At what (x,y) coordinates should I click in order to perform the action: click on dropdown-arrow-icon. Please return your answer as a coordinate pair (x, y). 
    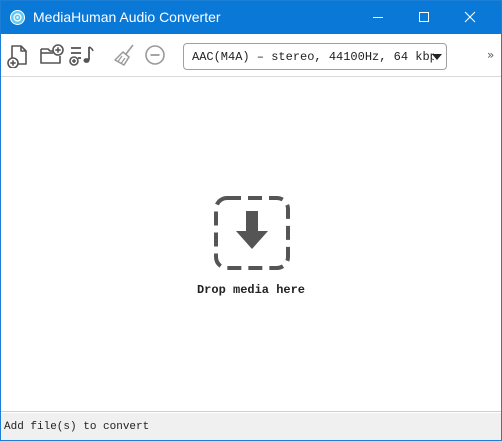
    Looking at the image, I should click on (437, 57).